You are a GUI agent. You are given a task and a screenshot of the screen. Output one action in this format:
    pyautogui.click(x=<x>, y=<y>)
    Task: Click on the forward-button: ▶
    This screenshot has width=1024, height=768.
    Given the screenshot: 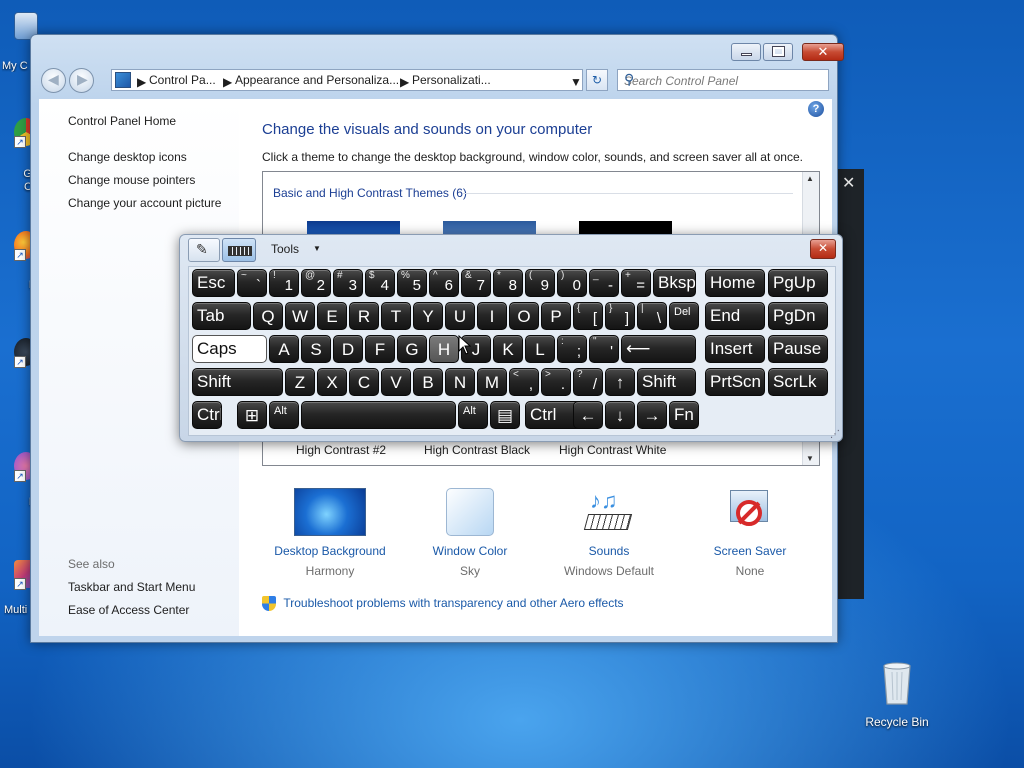 What is the action you would take?
    pyautogui.click(x=81, y=80)
    